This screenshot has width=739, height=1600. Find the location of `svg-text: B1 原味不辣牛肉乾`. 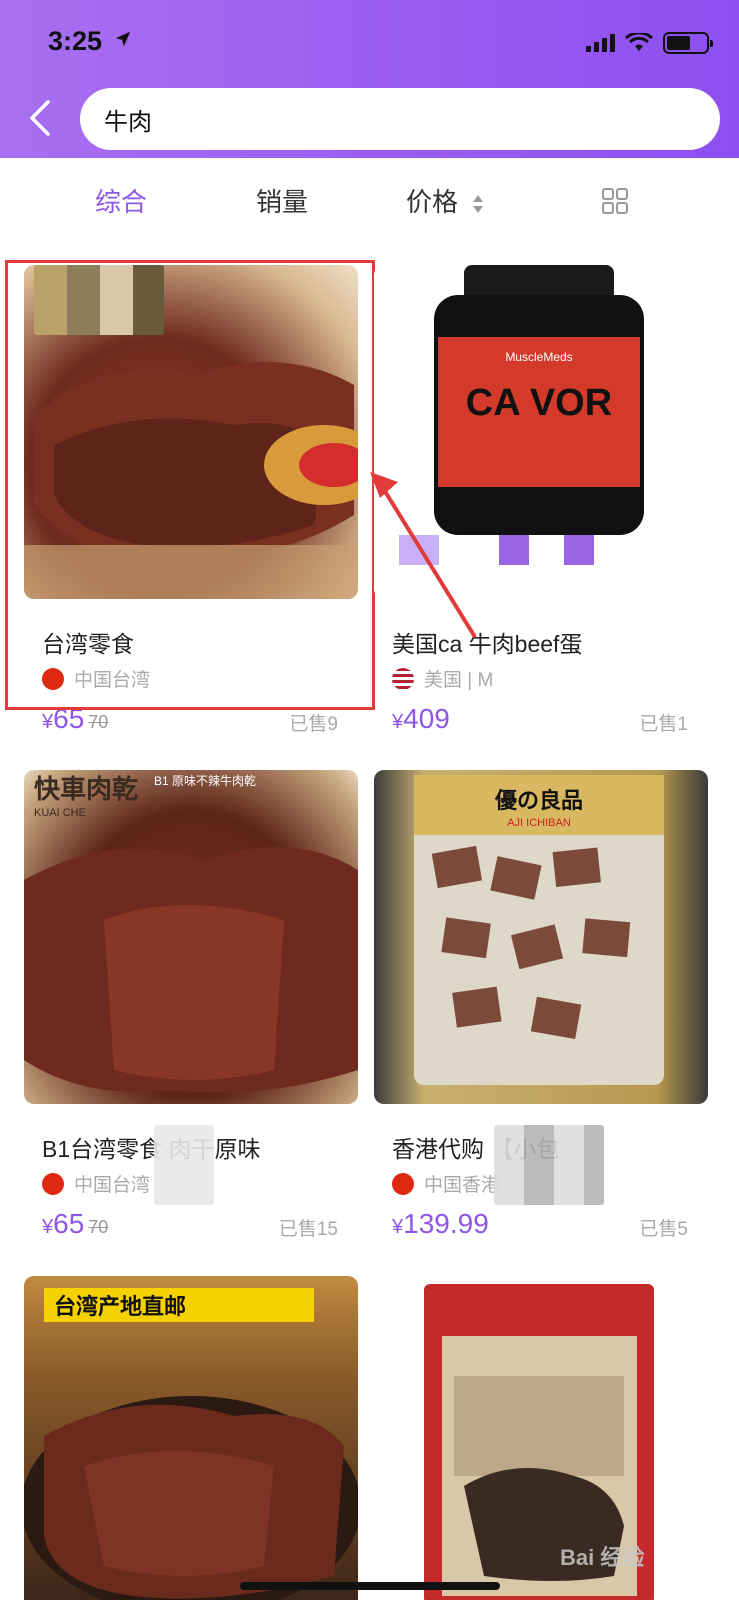

svg-text: B1 原味不辣牛肉乾 is located at coordinates (205, 780).